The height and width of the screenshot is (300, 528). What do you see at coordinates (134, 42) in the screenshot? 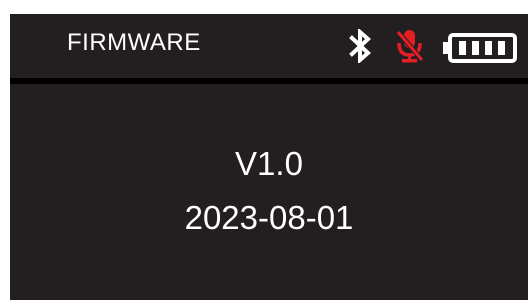
I see `page-title: FIRMWARE` at bounding box center [134, 42].